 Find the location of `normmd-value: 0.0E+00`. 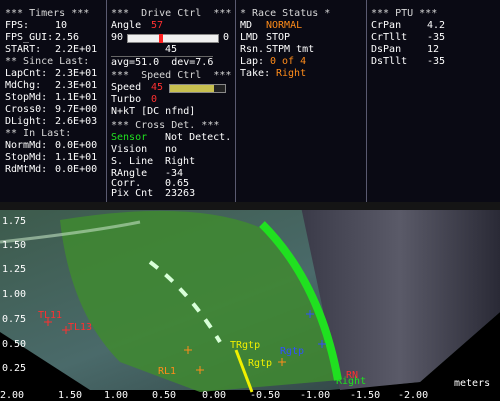

normmd-value: 0.0E+00 is located at coordinates (76, 145).